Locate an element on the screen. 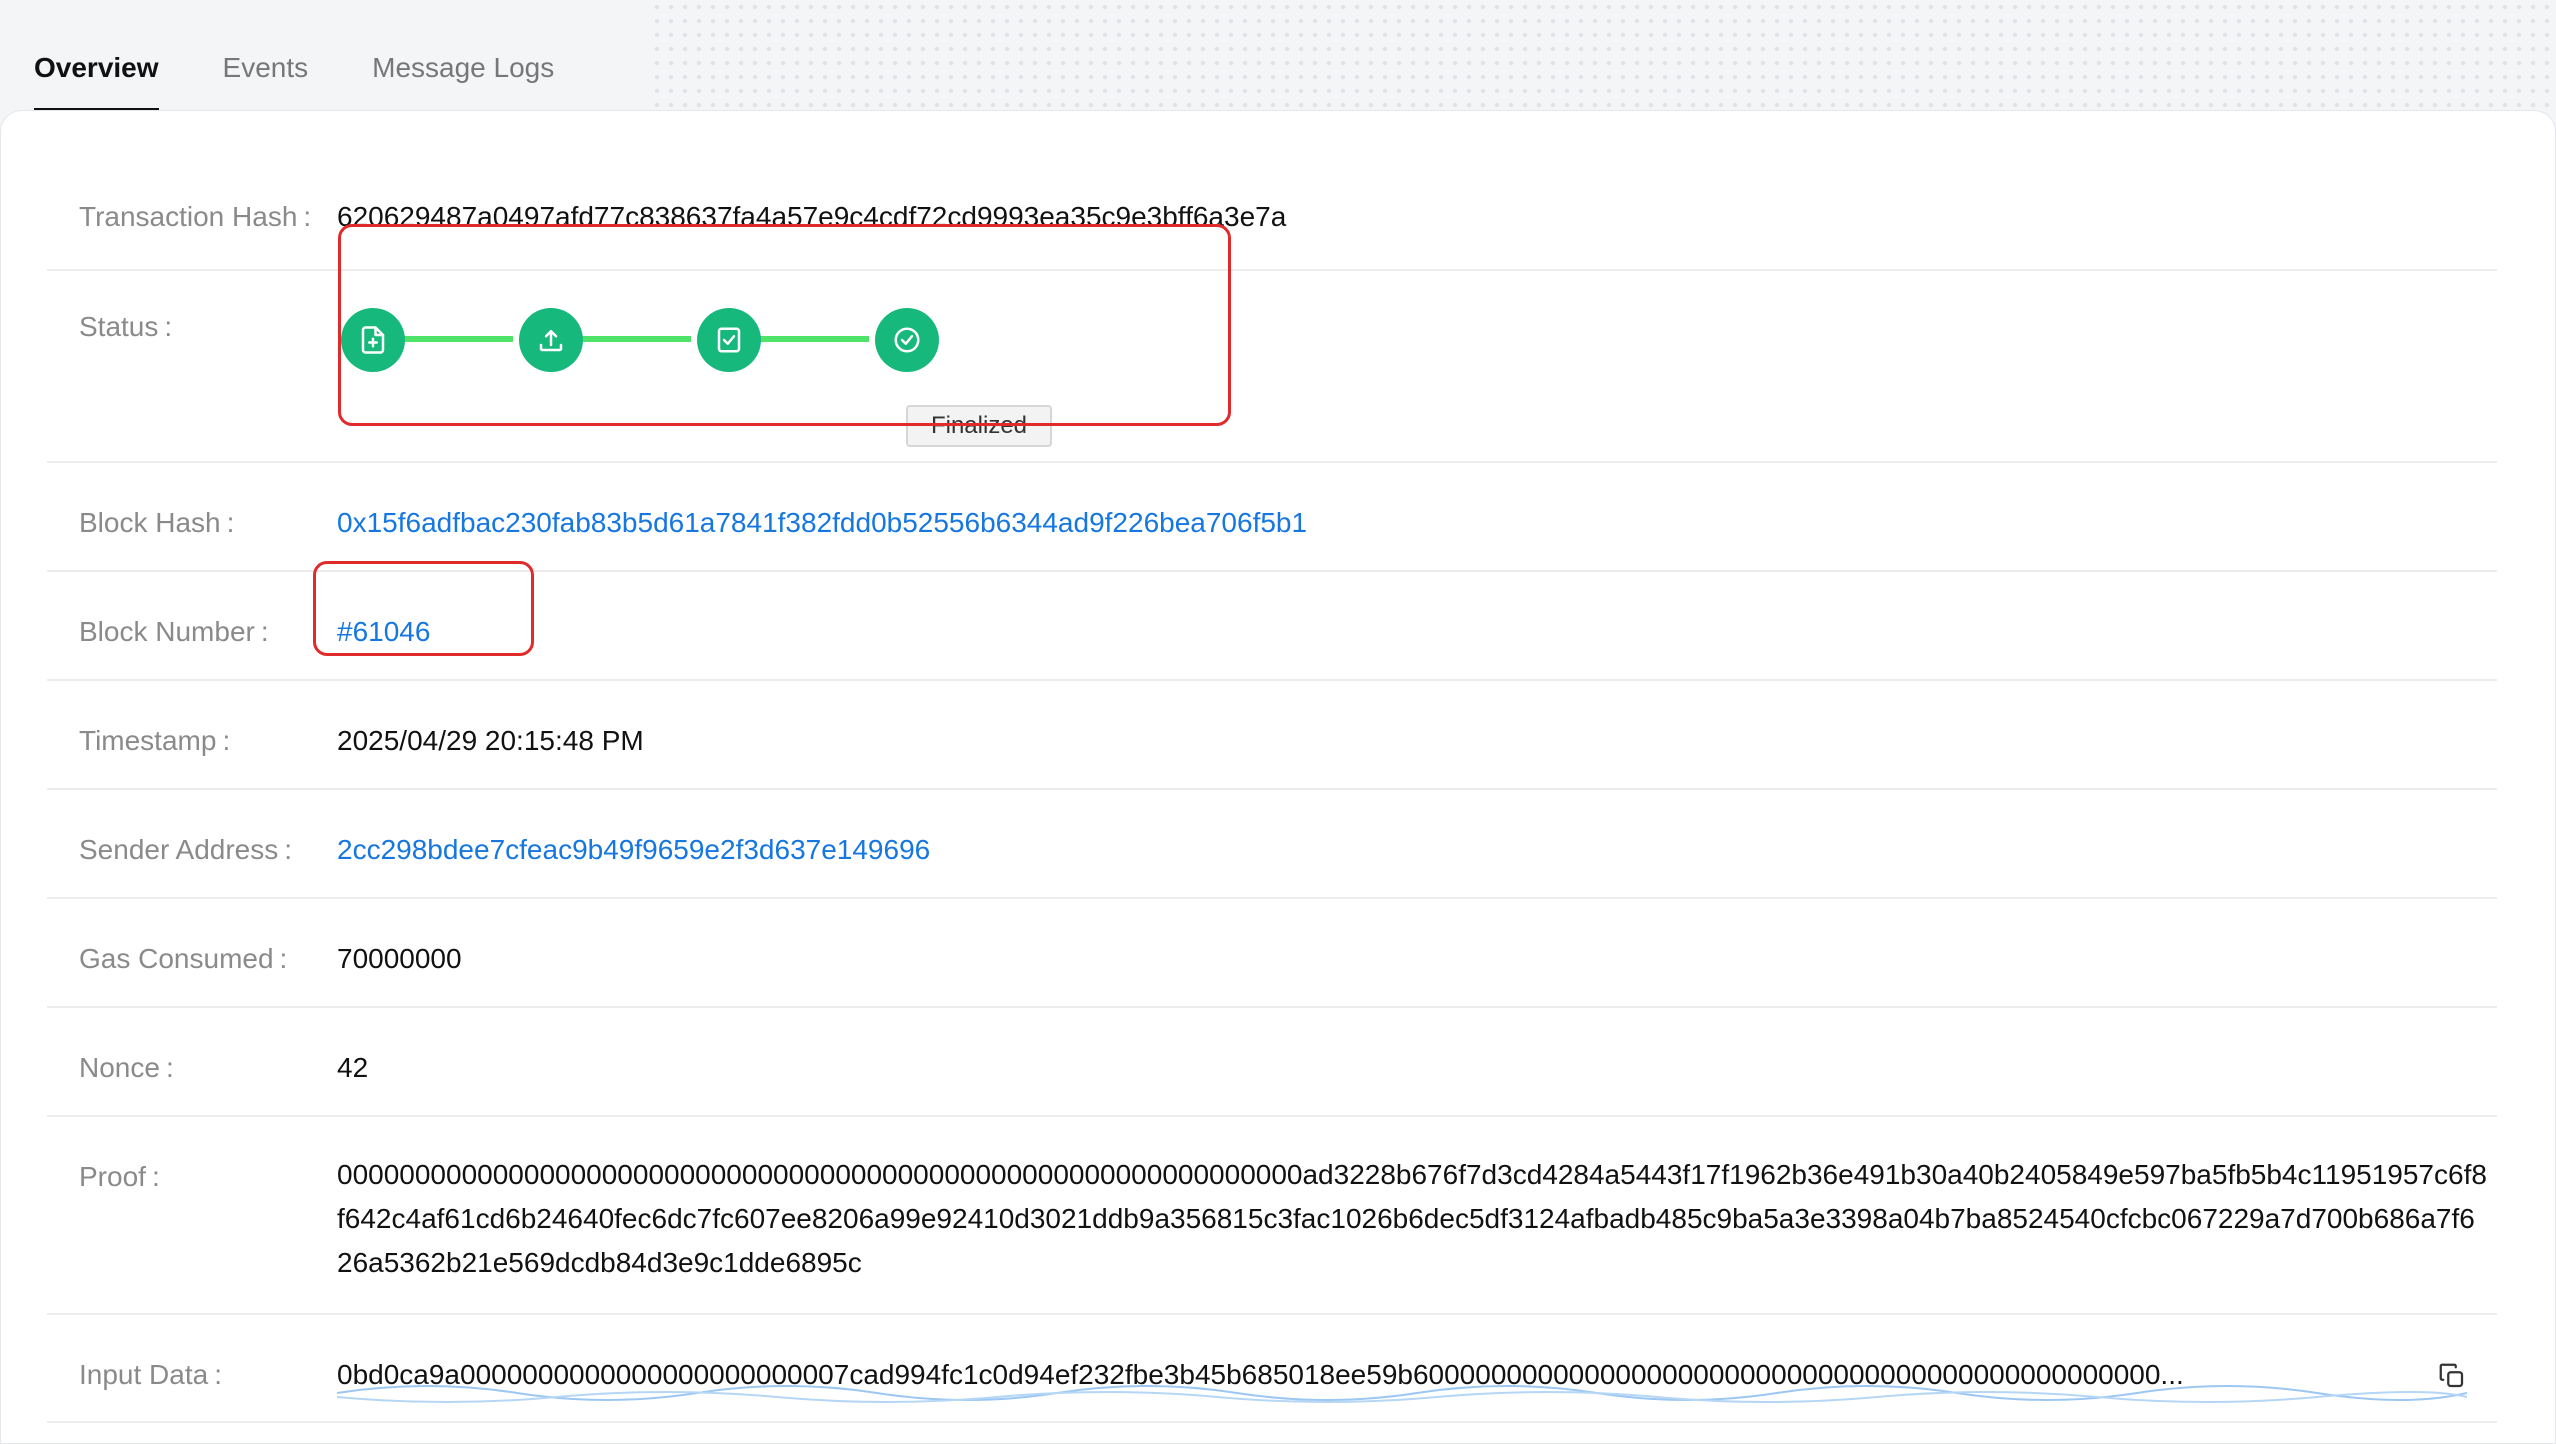 The width and height of the screenshot is (2556, 1444). block-number-value: #61046 is located at coordinates (1417, 632).